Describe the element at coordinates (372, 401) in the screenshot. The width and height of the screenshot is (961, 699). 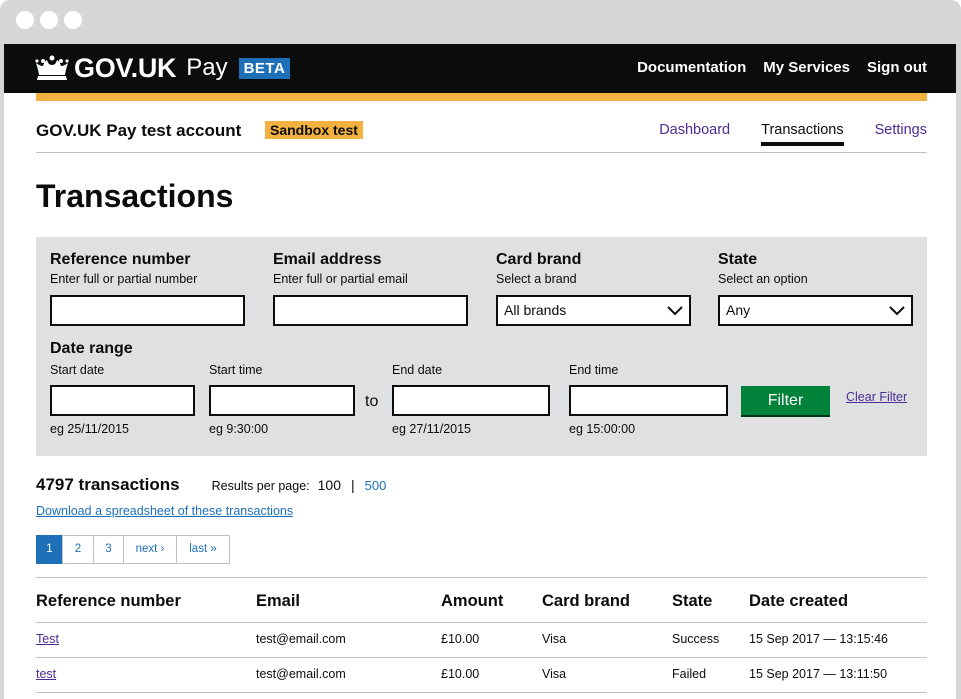
I see `date-range-separator: to` at that location.